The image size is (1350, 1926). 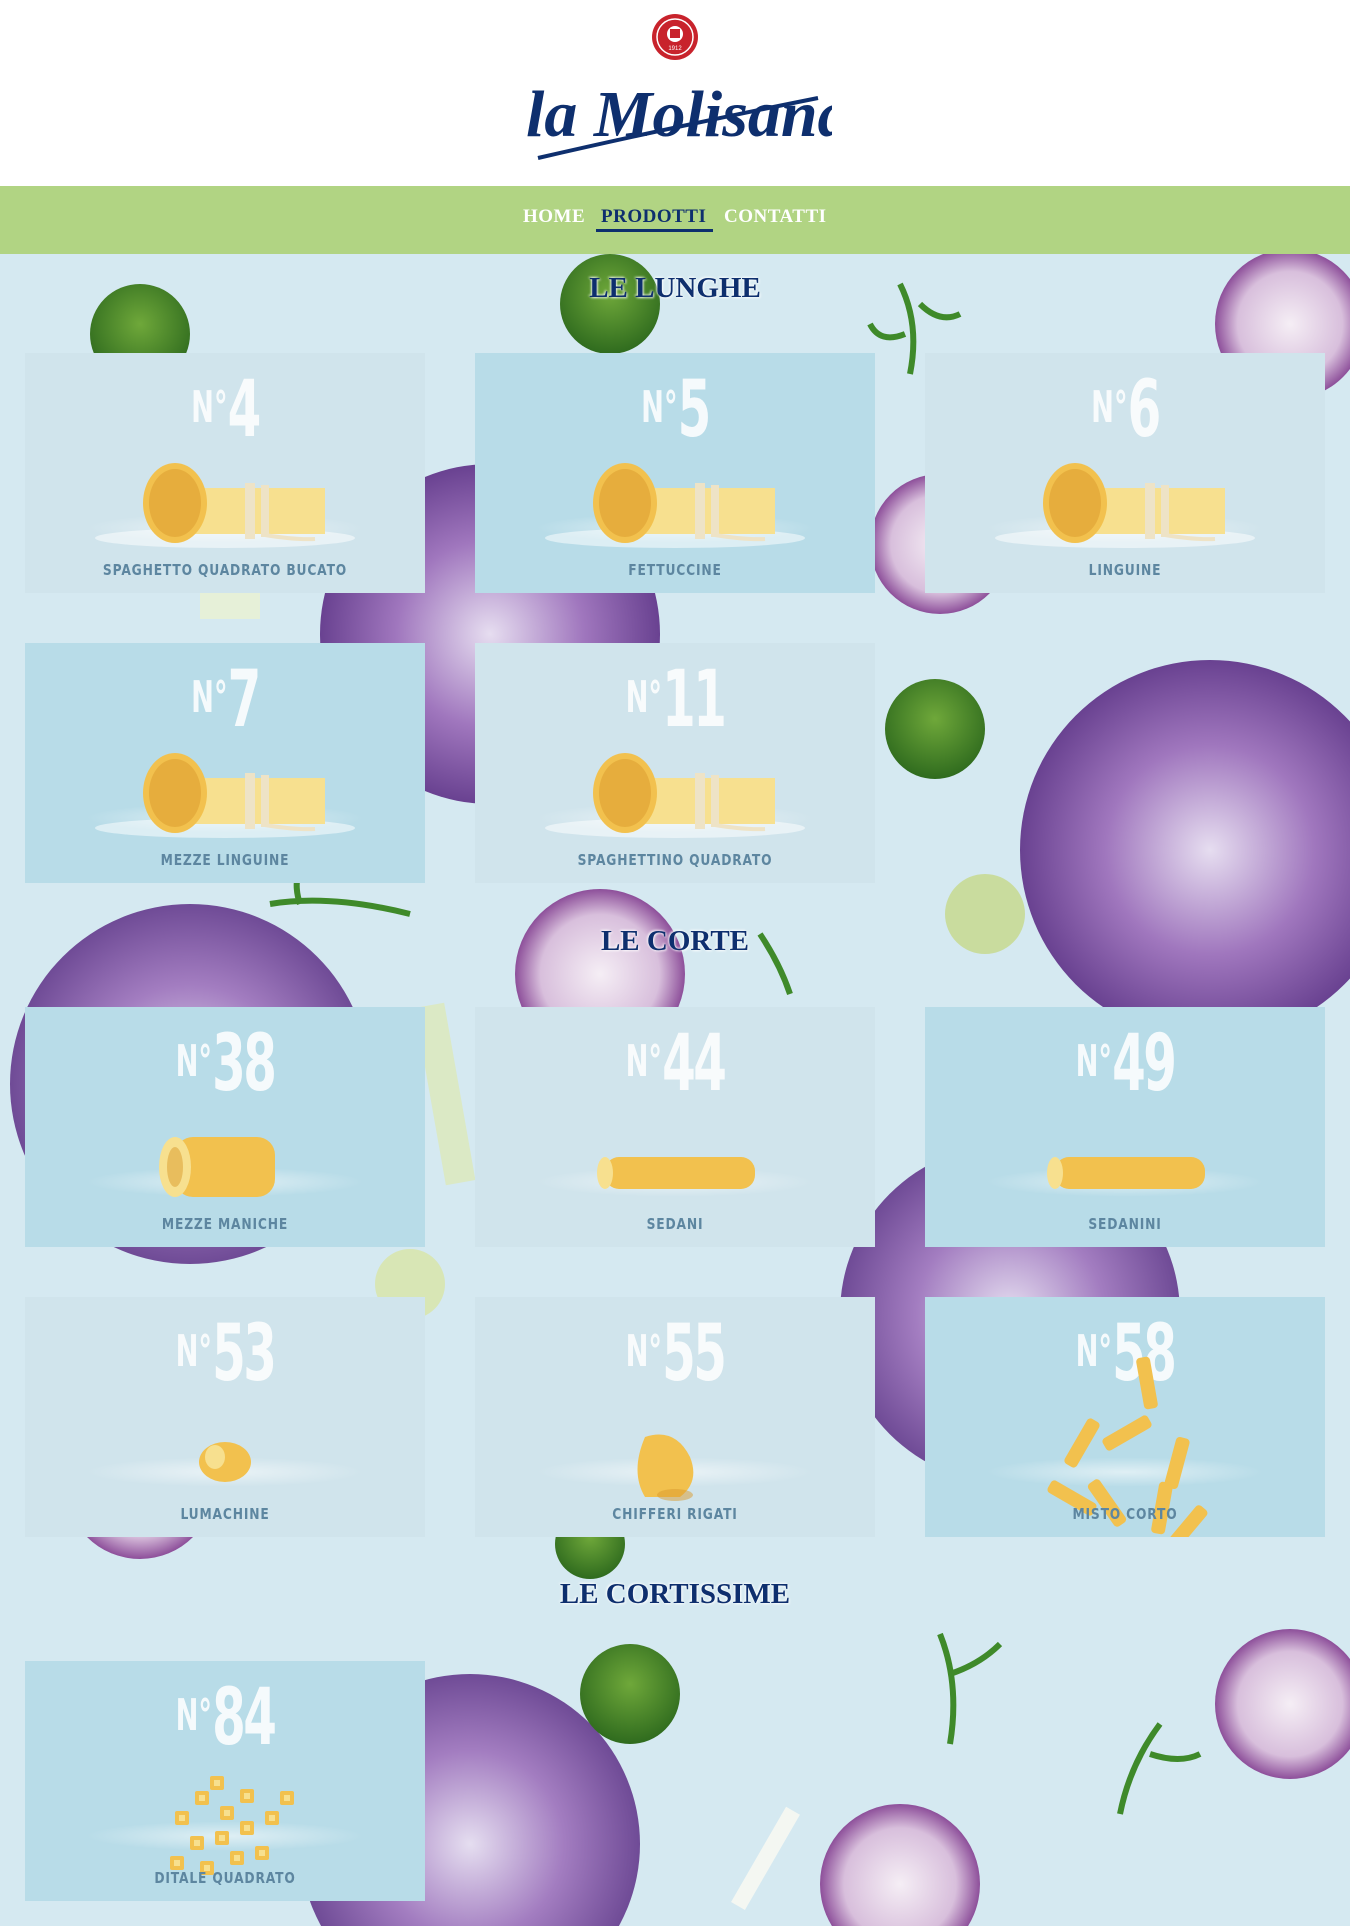 What do you see at coordinates (225, 570) in the screenshot?
I see `product-name: SPAGHETTO QUADRATO BUCATO` at bounding box center [225, 570].